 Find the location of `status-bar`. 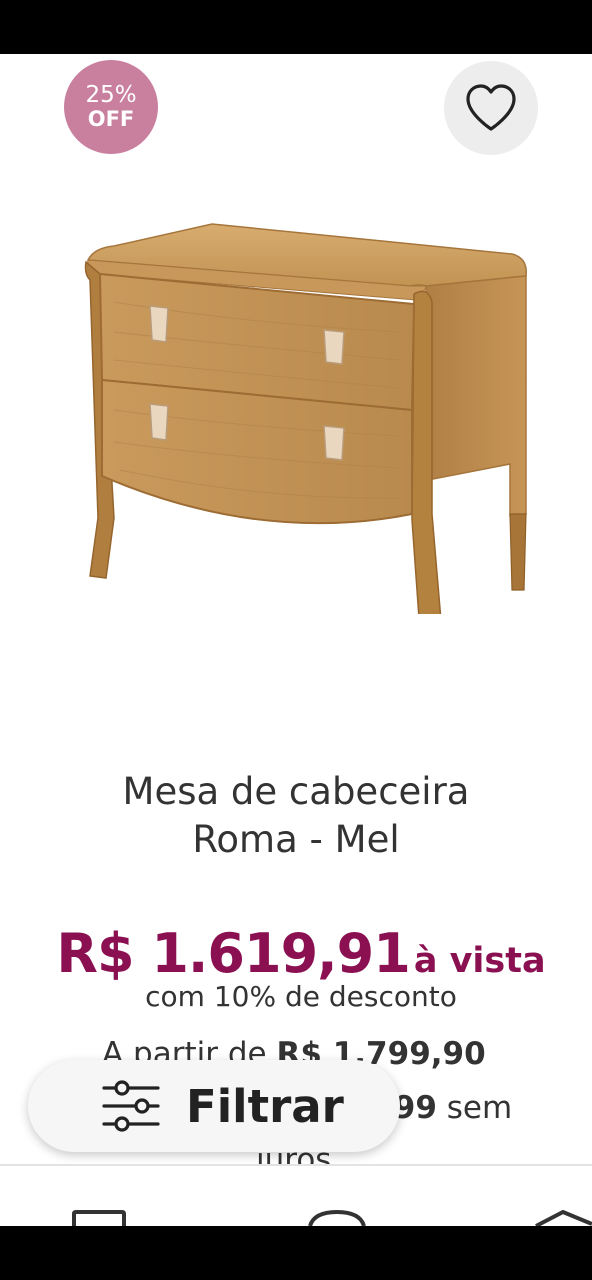

status-bar is located at coordinates (296, 27).